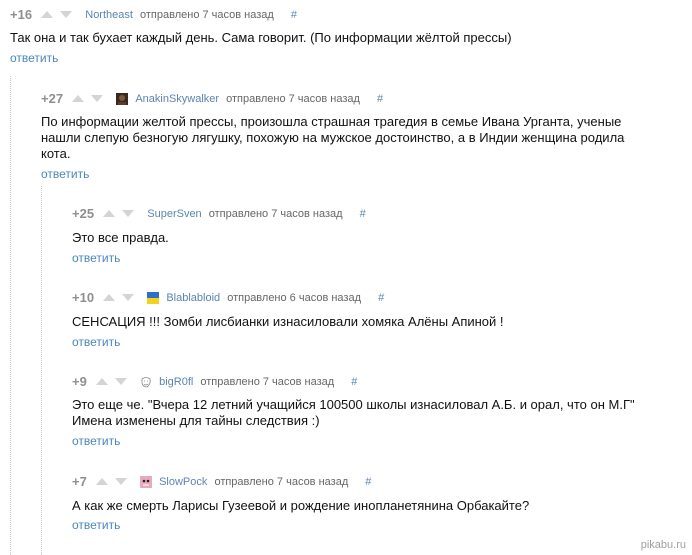 The width and height of the screenshot is (692, 555). Describe the element at coordinates (52, 98) in the screenshot. I see `comment-score: +27` at that location.